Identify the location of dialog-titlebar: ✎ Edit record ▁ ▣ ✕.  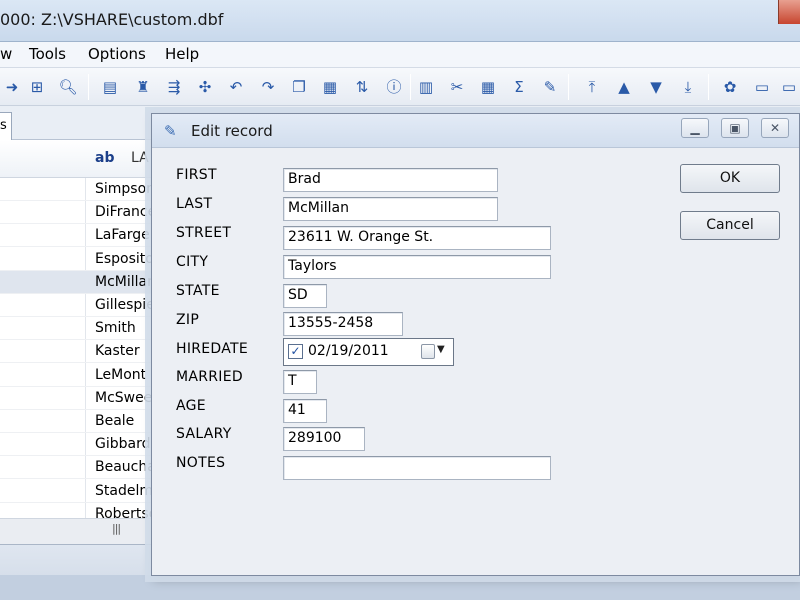
(475, 131).